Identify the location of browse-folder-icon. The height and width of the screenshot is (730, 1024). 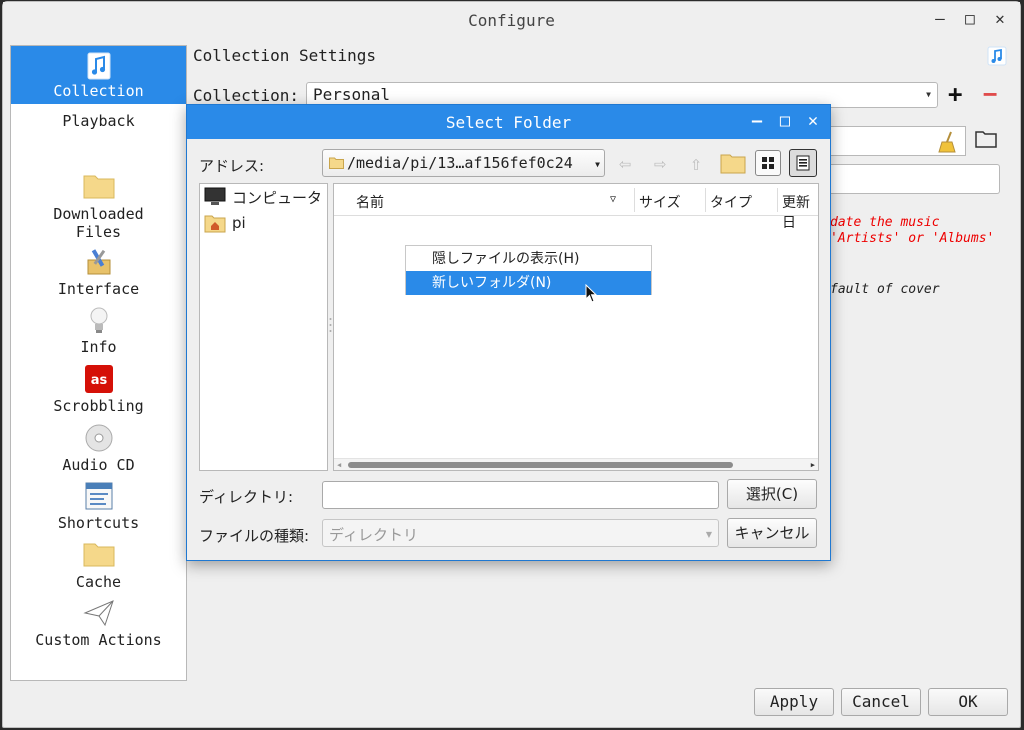
(986, 139).